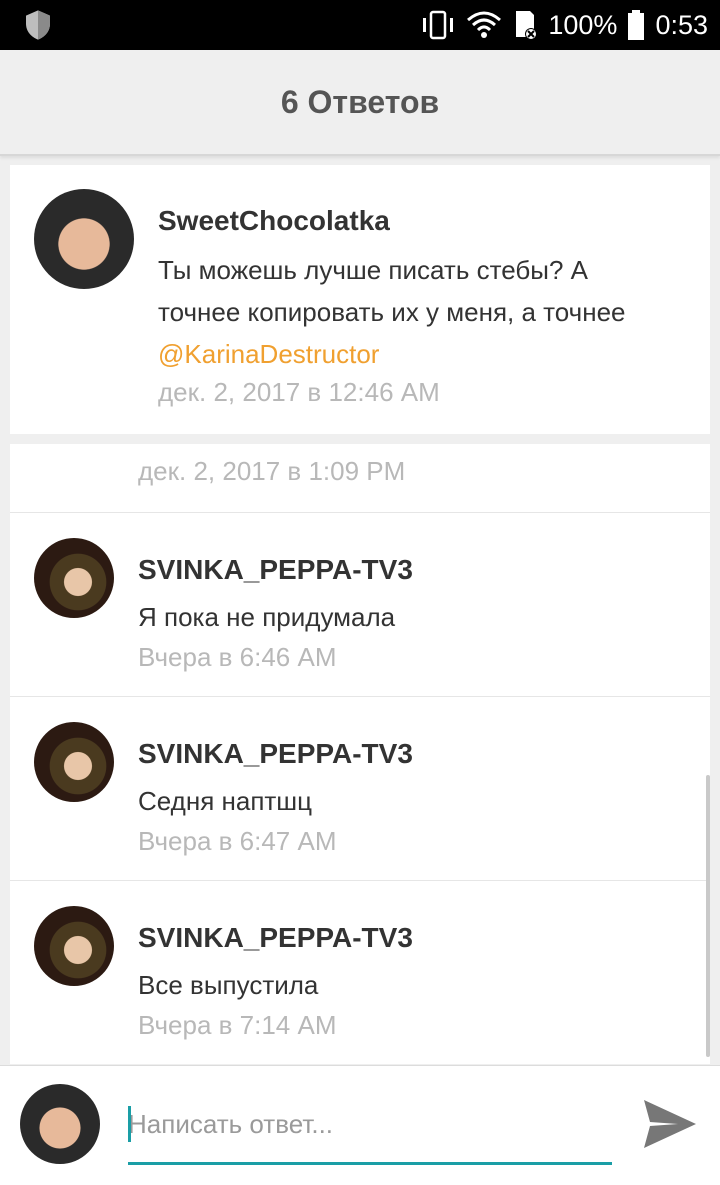 The width and height of the screenshot is (720, 1185). What do you see at coordinates (38, 25) in the screenshot?
I see `shield-icon` at bounding box center [38, 25].